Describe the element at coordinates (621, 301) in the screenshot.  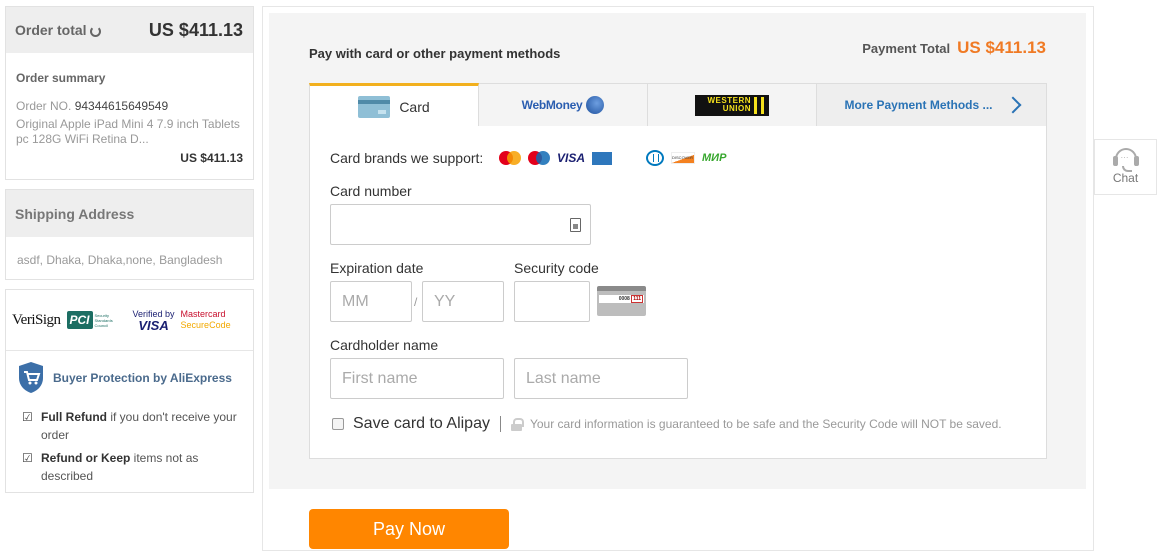
I see `cvv-hint-card-icon: 0008 111` at that location.